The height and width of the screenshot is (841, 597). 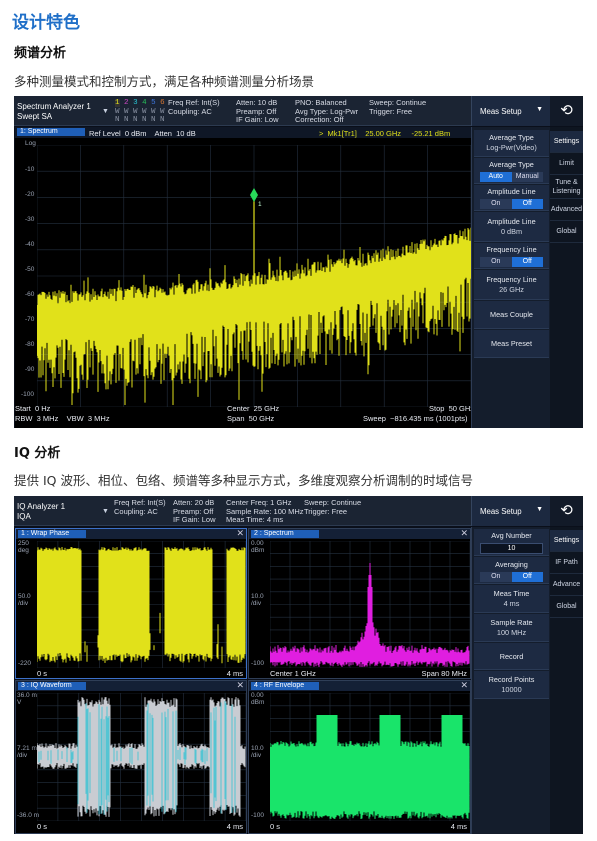 I want to click on auto-option: Auto, so click(x=496, y=177).